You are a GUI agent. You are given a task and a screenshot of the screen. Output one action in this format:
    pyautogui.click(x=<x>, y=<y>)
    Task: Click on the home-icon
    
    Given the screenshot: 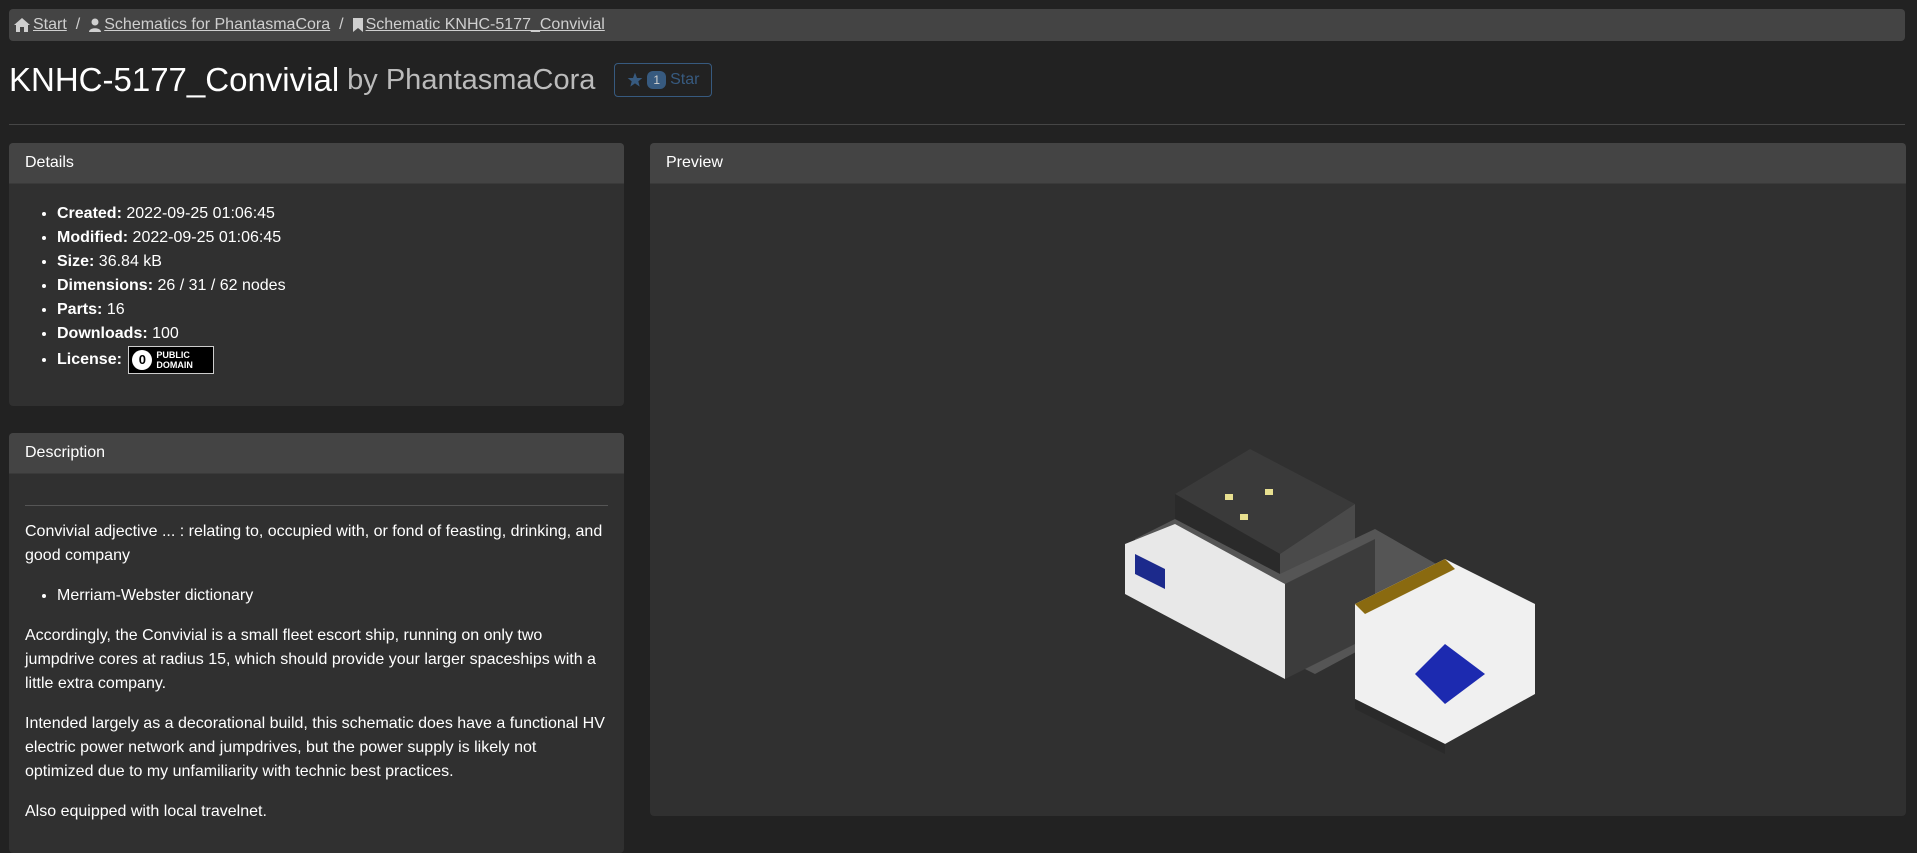 What is the action you would take?
    pyautogui.click(x=22, y=25)
    